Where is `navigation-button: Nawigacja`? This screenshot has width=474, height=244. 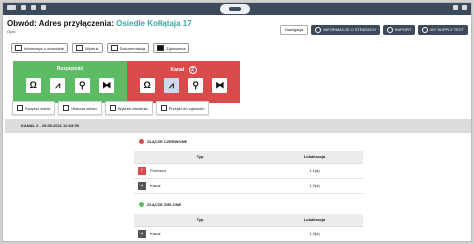 navigation-button: Nawigacja is located at coordinates (294, 30).